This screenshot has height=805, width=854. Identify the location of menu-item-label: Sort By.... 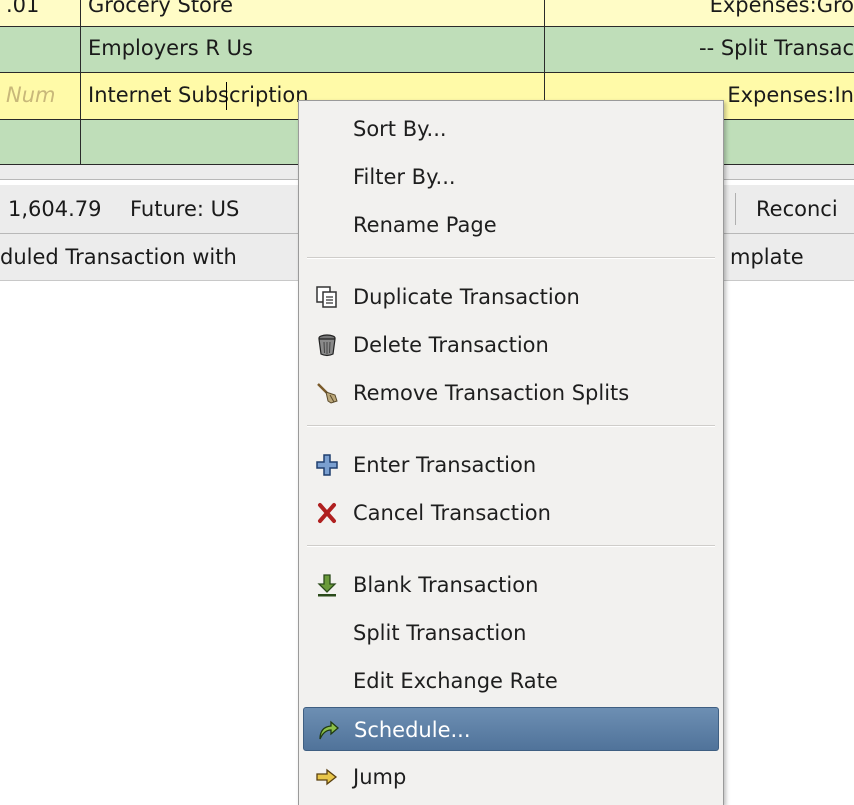
(400, 129).